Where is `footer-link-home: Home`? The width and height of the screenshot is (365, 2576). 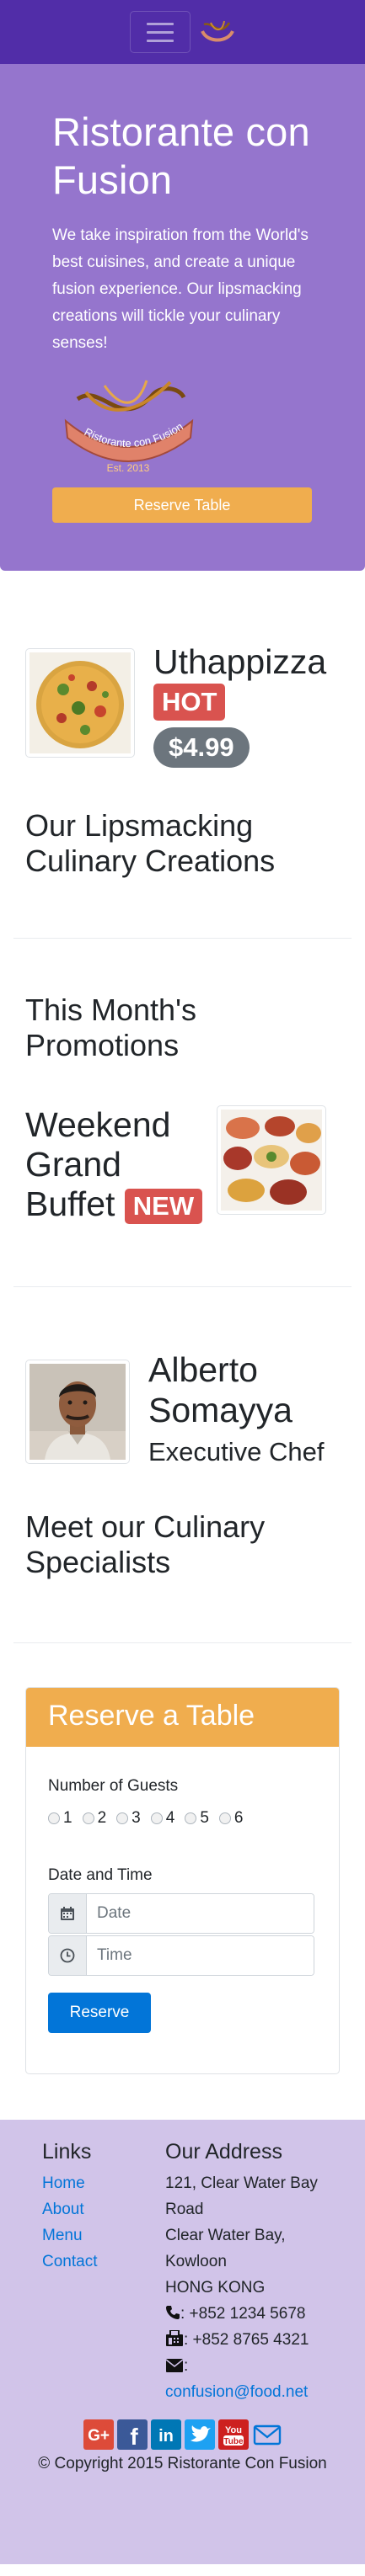
footer-link-home: Home is located at coordinates (63, 2183).